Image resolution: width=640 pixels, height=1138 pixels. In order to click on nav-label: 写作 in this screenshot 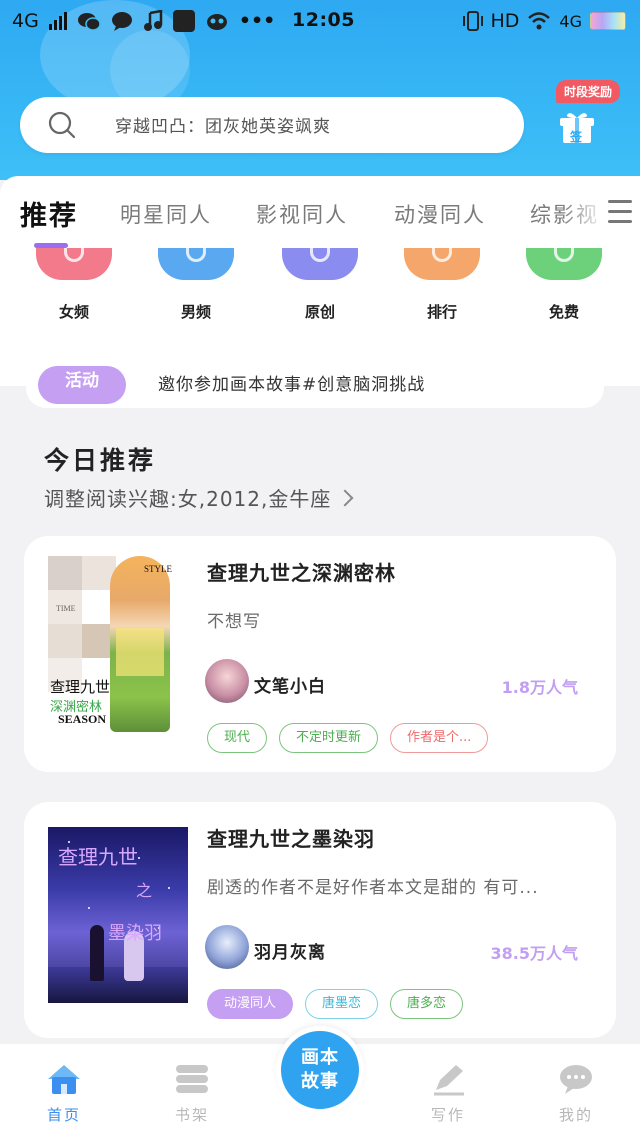, I will do `click(447, 1115)`.